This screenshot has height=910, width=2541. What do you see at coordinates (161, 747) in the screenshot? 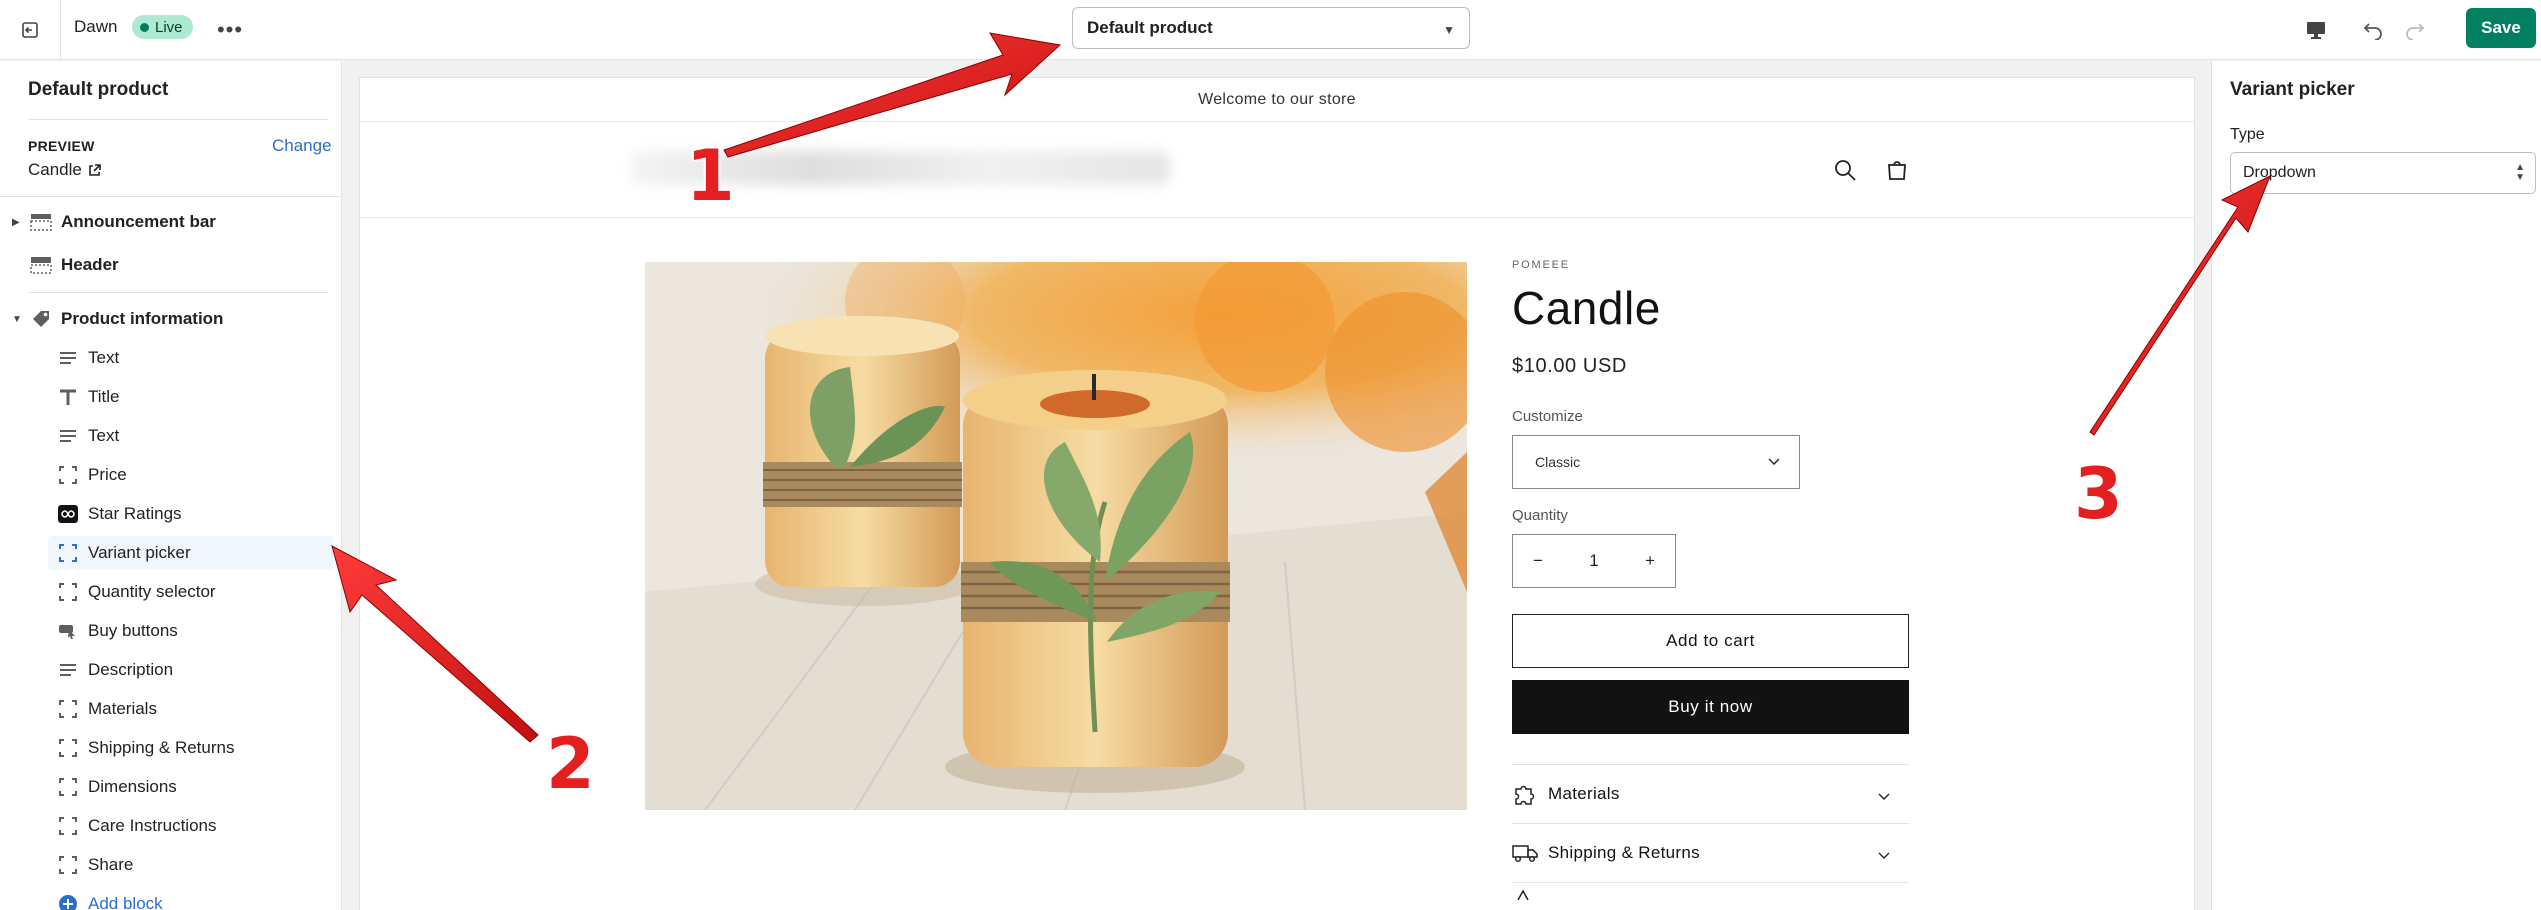
I see `block-label: Shipping & Returns` at bounding box center [161, 747].